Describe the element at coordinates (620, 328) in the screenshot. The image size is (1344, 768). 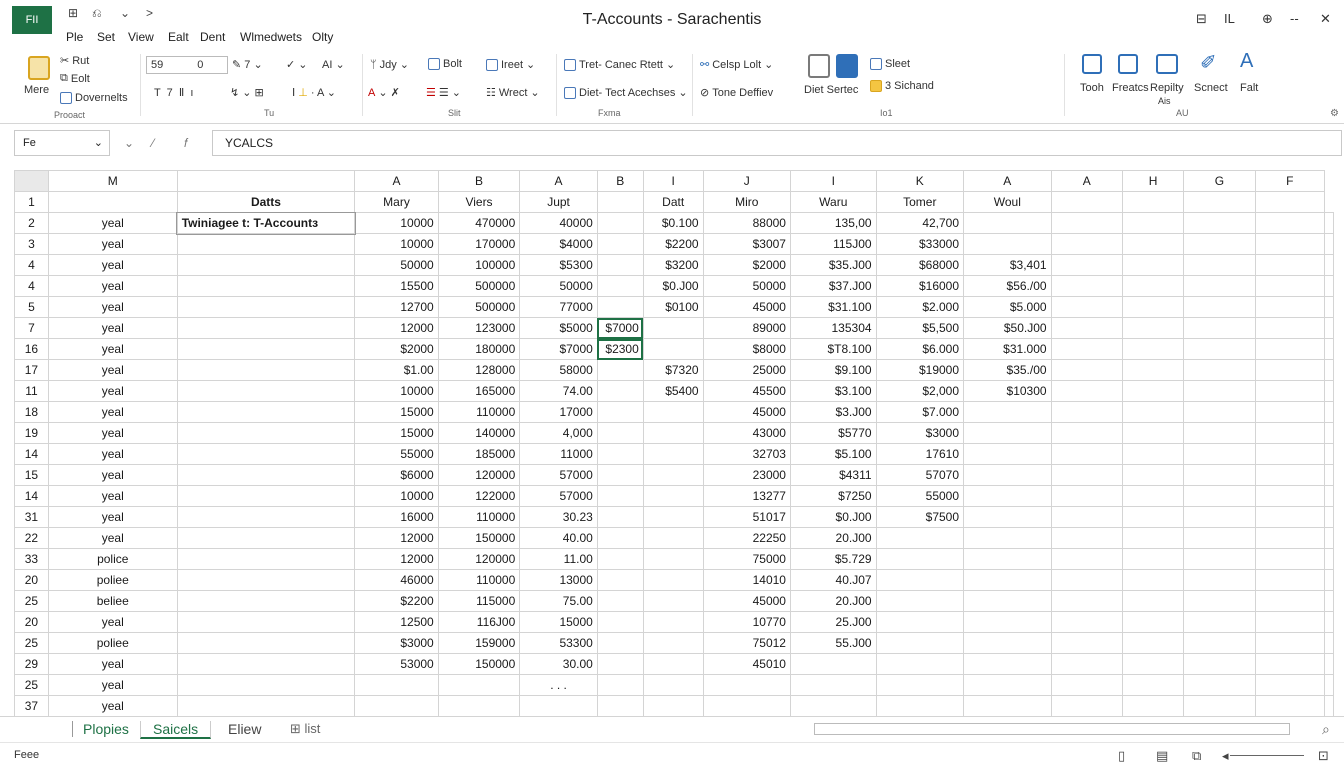
I see `cell: $7000` at that location.